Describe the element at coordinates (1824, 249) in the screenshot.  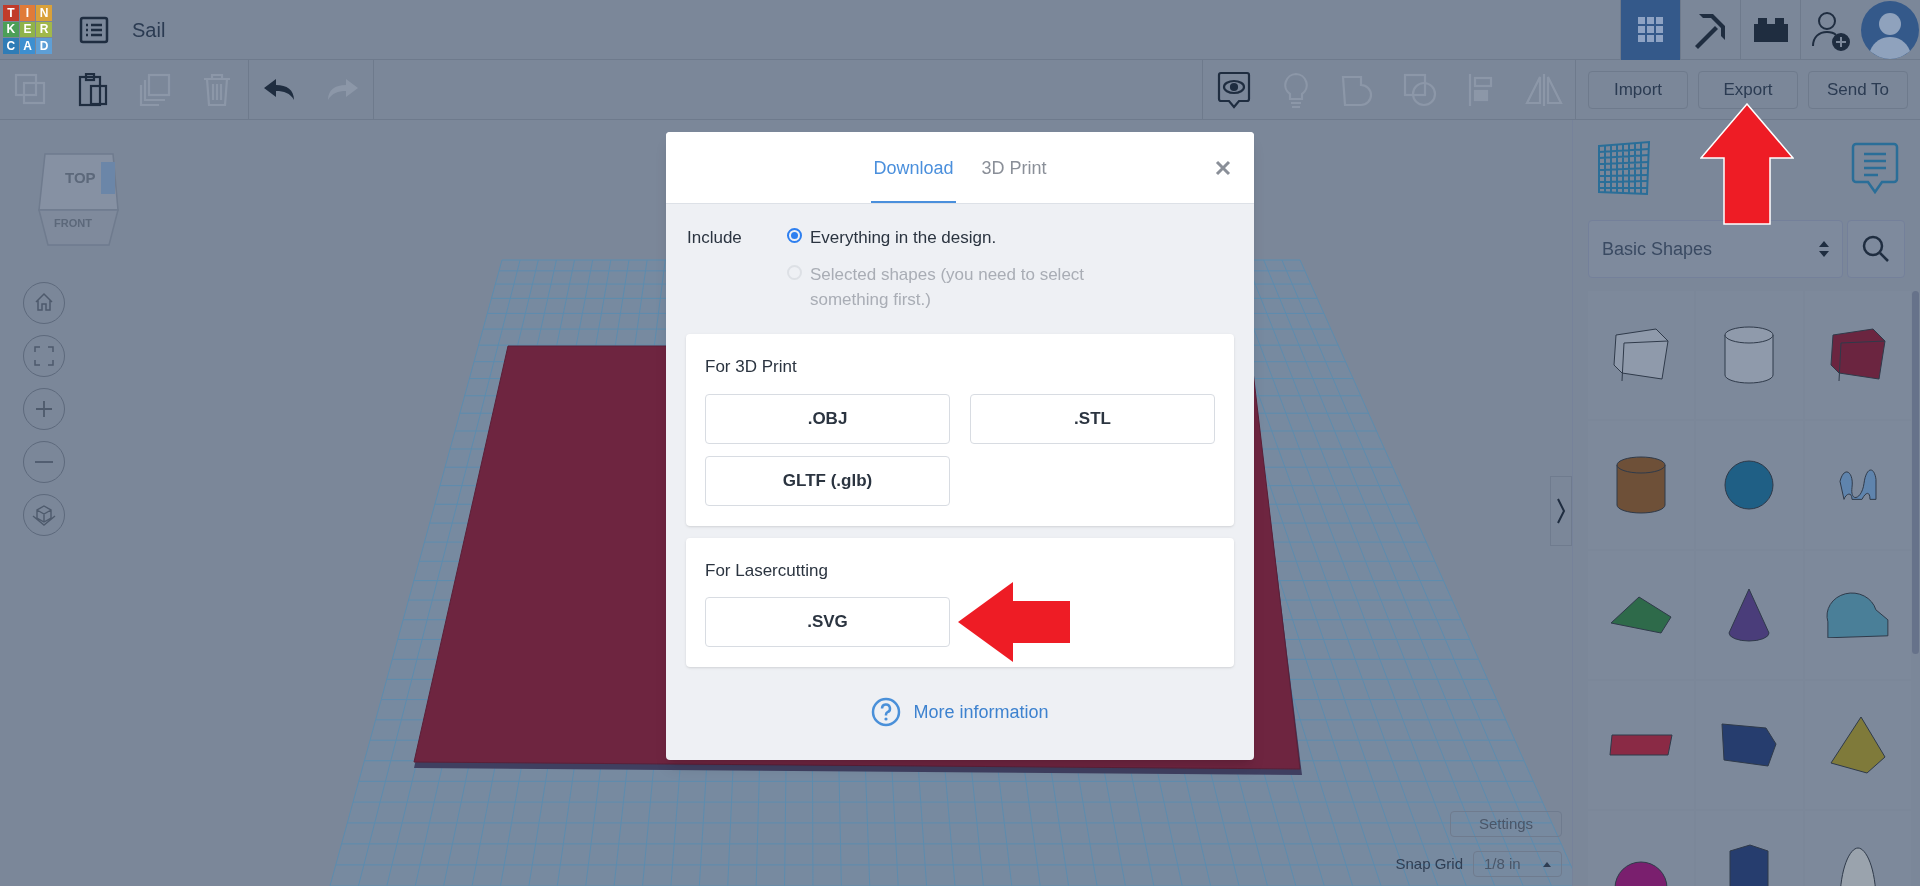
I see `sort-caret-icon` at that location.